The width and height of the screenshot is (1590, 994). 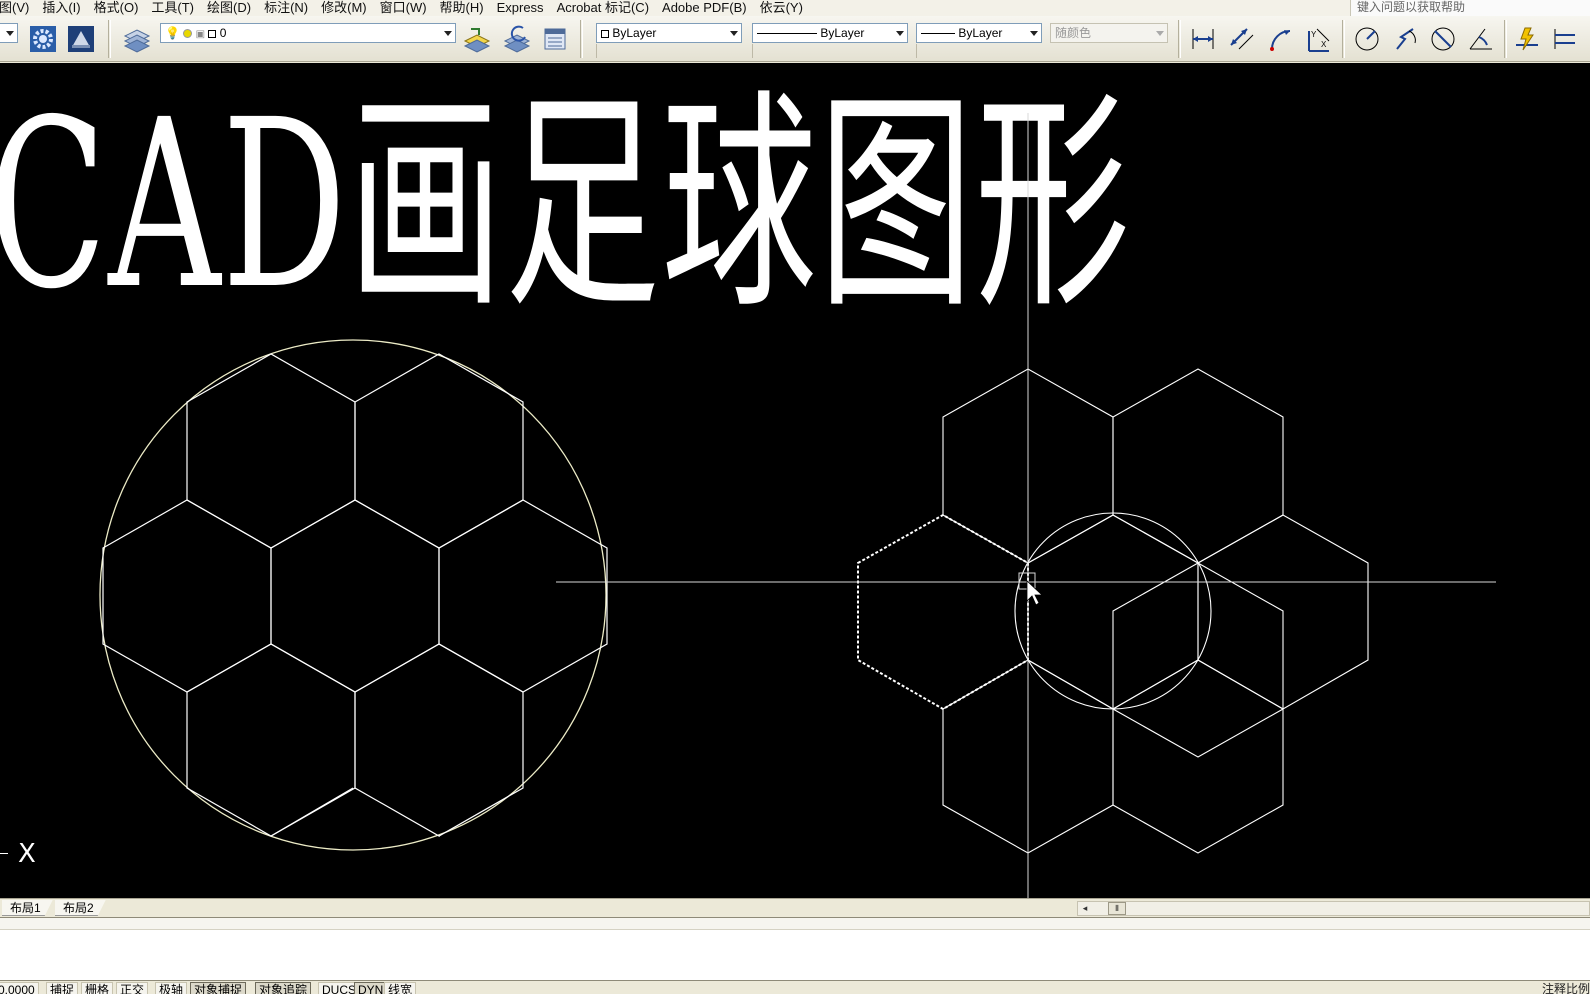 I want to click on menu-yiyun: 依云(Y), so click(x=781, y=8).